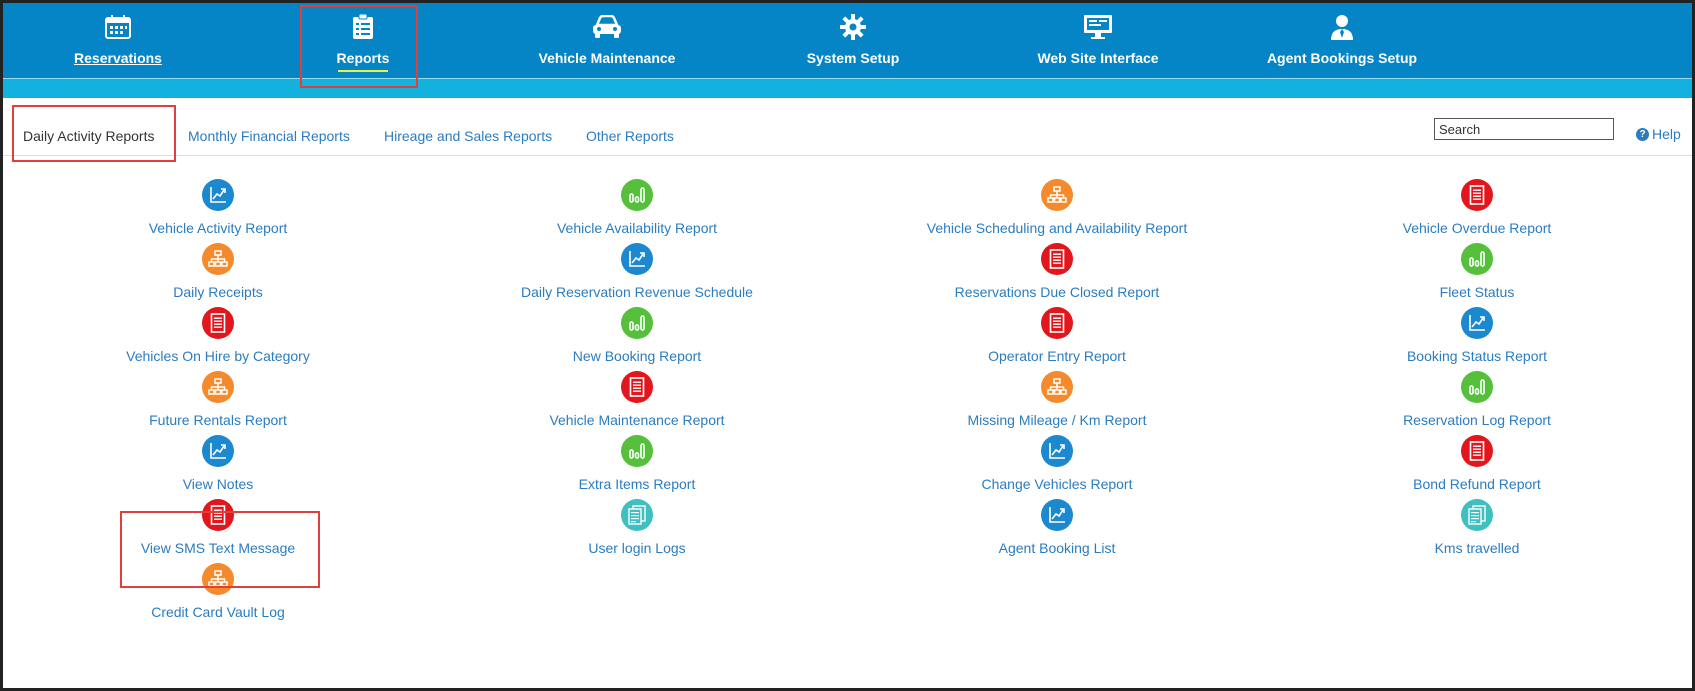 Image resolution: width=1695 pixels, height=691 pixels. I want to click on nav-agent-bookings-setup: Agent Bookings Setup, so click(1342, 40).